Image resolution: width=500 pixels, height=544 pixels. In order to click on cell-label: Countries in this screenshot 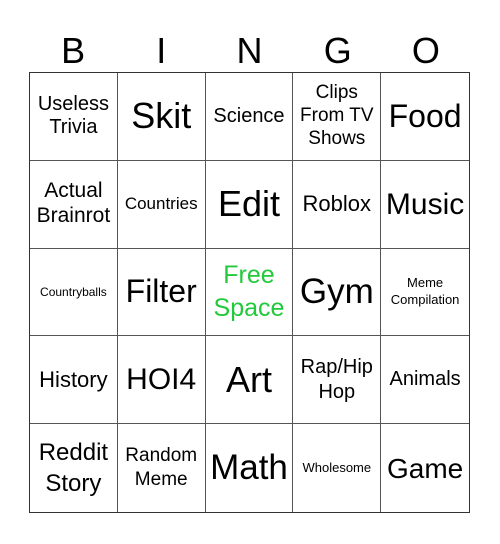, I will do `click(161, 204)`.